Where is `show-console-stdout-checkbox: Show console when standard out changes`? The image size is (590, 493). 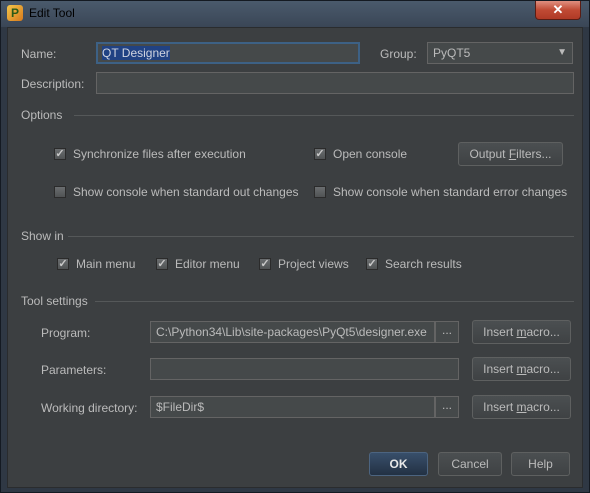
show-console-stdout-checkbox: Show console when standard out changes is located at coordinates (176, 192).